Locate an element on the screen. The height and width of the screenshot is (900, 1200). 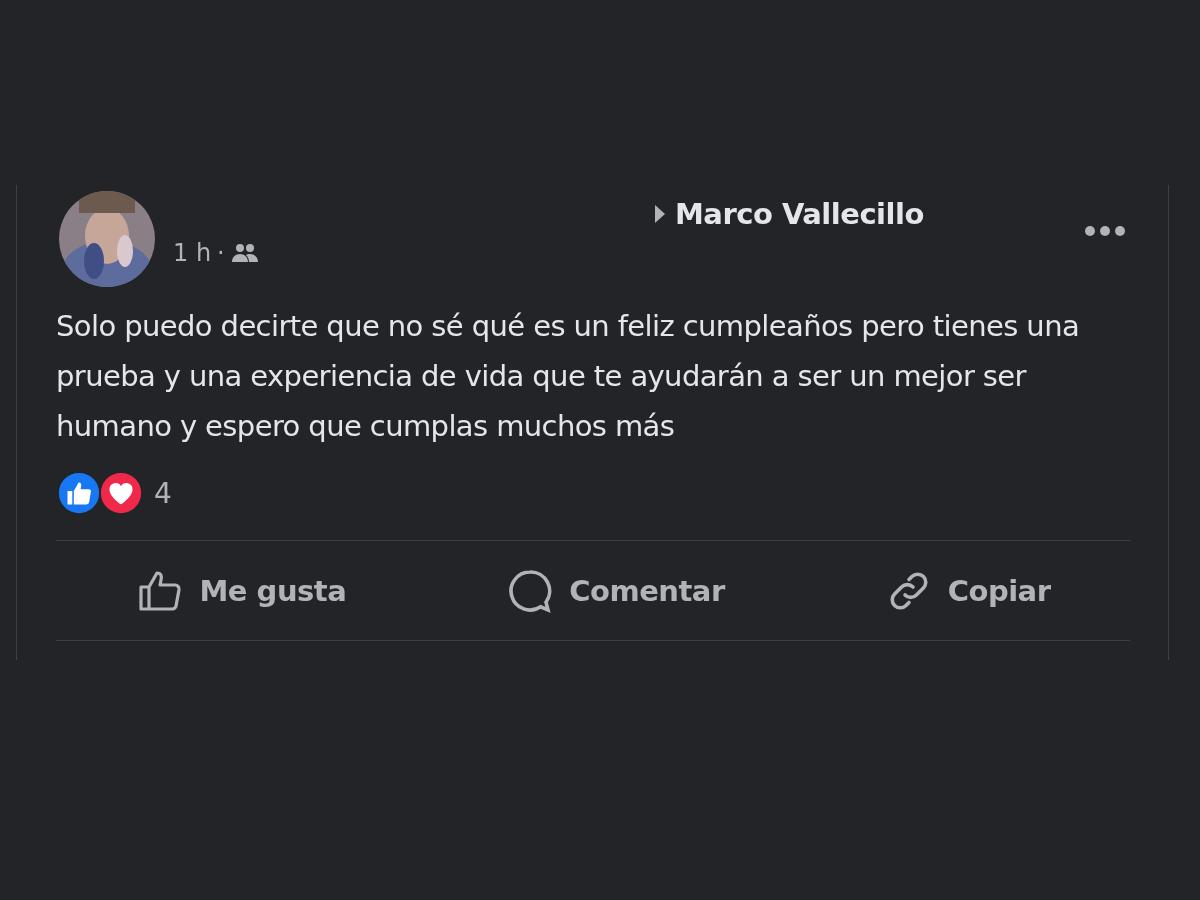
action-button: Copiar is located at coordinates (967, 590).